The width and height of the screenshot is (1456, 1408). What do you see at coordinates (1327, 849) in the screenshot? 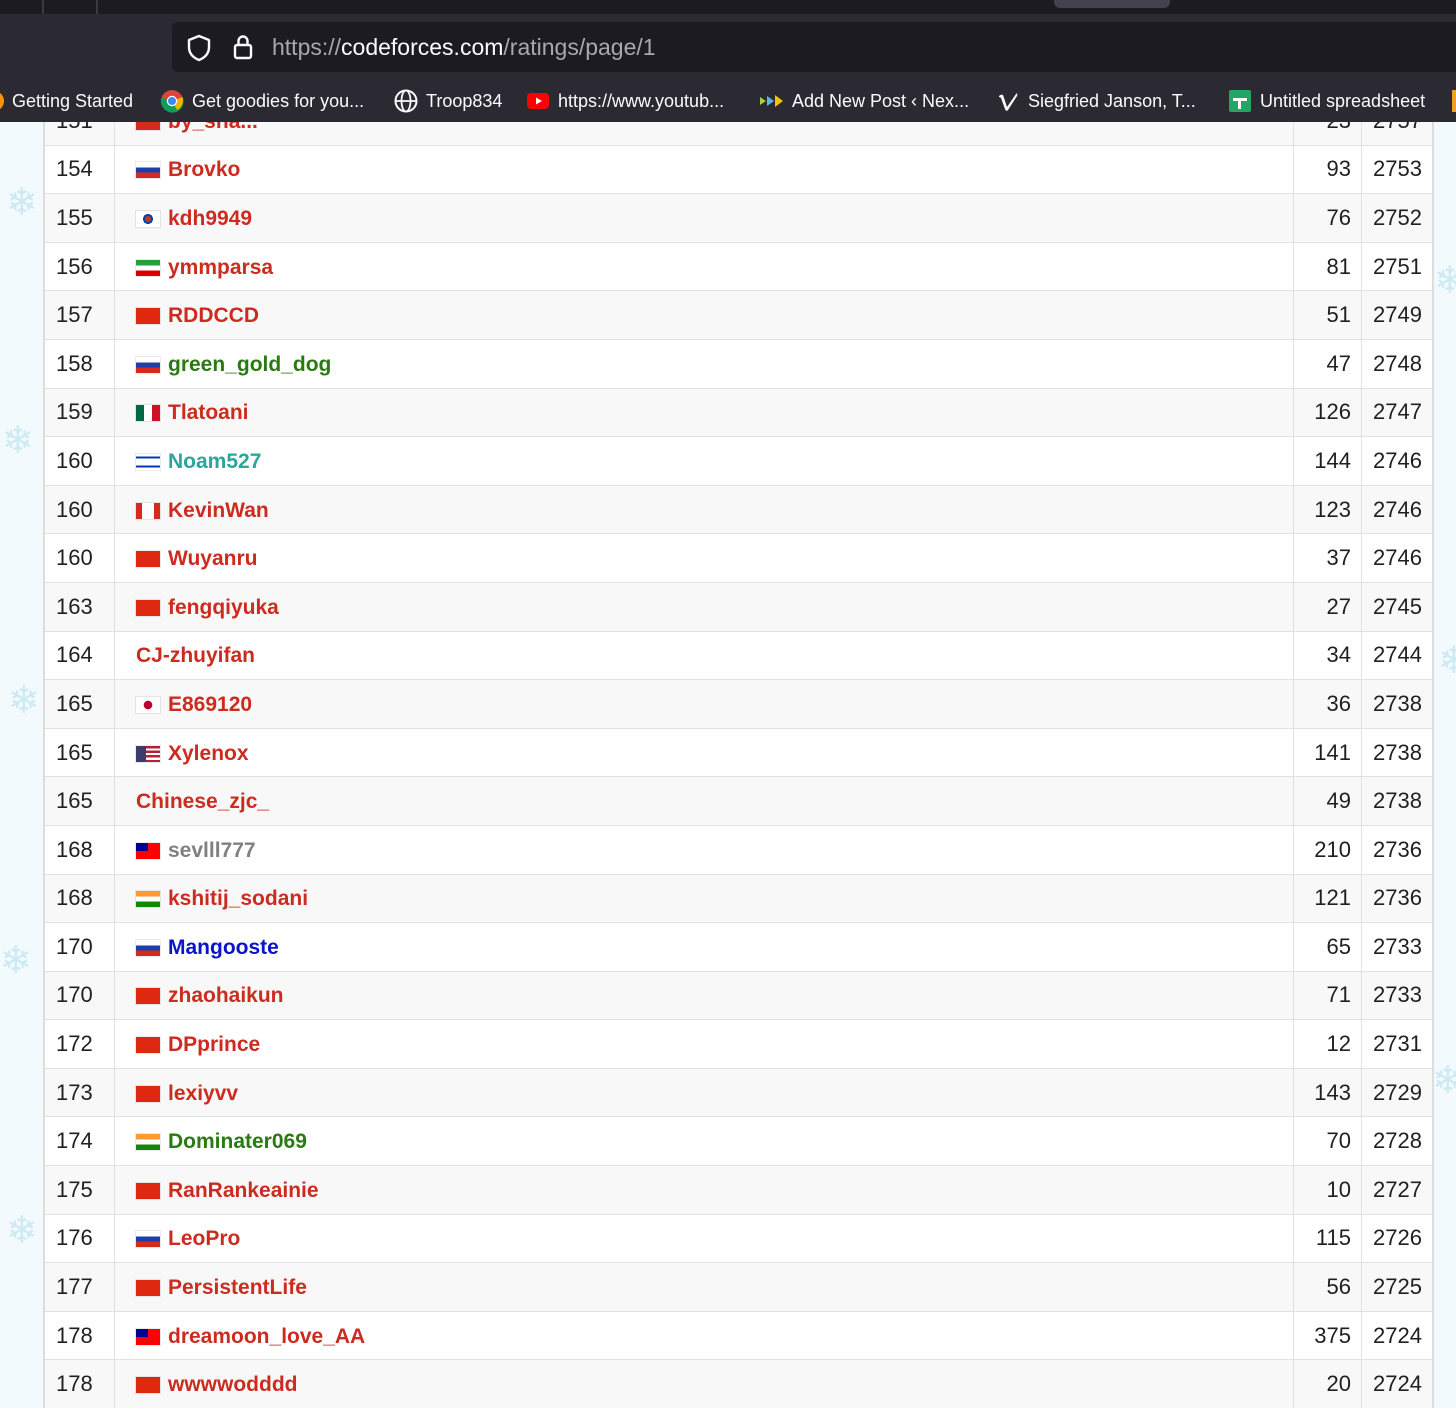
I see `contests-cell: 210` at bounding box center [1327, 849].